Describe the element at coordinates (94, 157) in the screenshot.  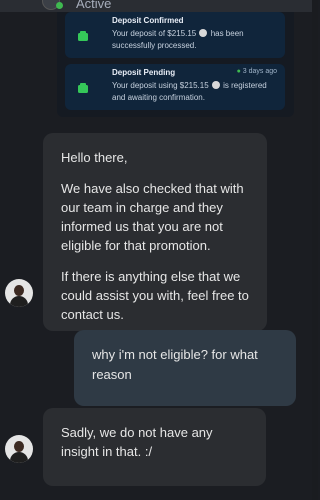
I see `message-paragraph: Hello there,` at that location.